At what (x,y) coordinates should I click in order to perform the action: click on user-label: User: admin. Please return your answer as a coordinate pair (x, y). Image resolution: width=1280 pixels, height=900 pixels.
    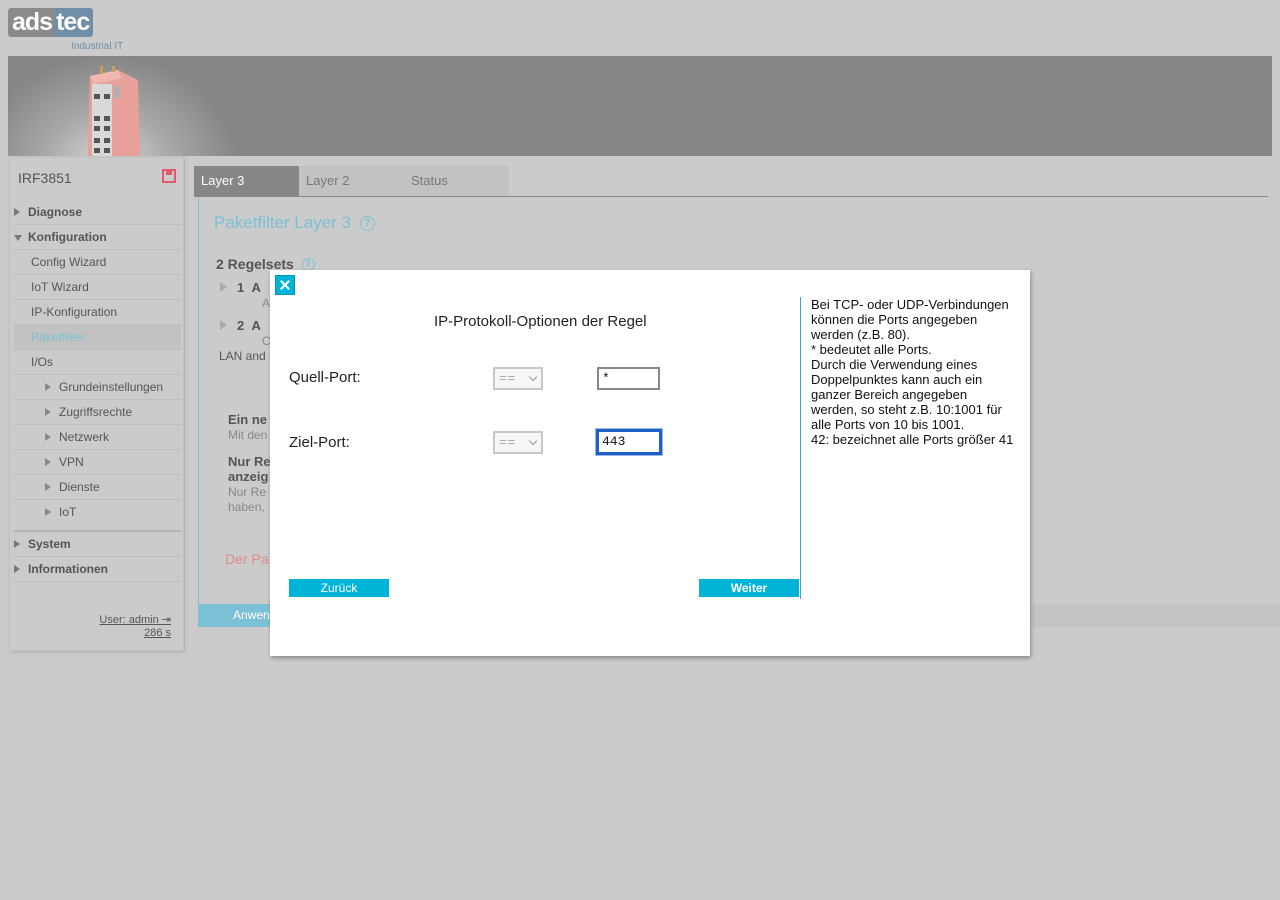
    Looking at the image, I should click on (129, 620).